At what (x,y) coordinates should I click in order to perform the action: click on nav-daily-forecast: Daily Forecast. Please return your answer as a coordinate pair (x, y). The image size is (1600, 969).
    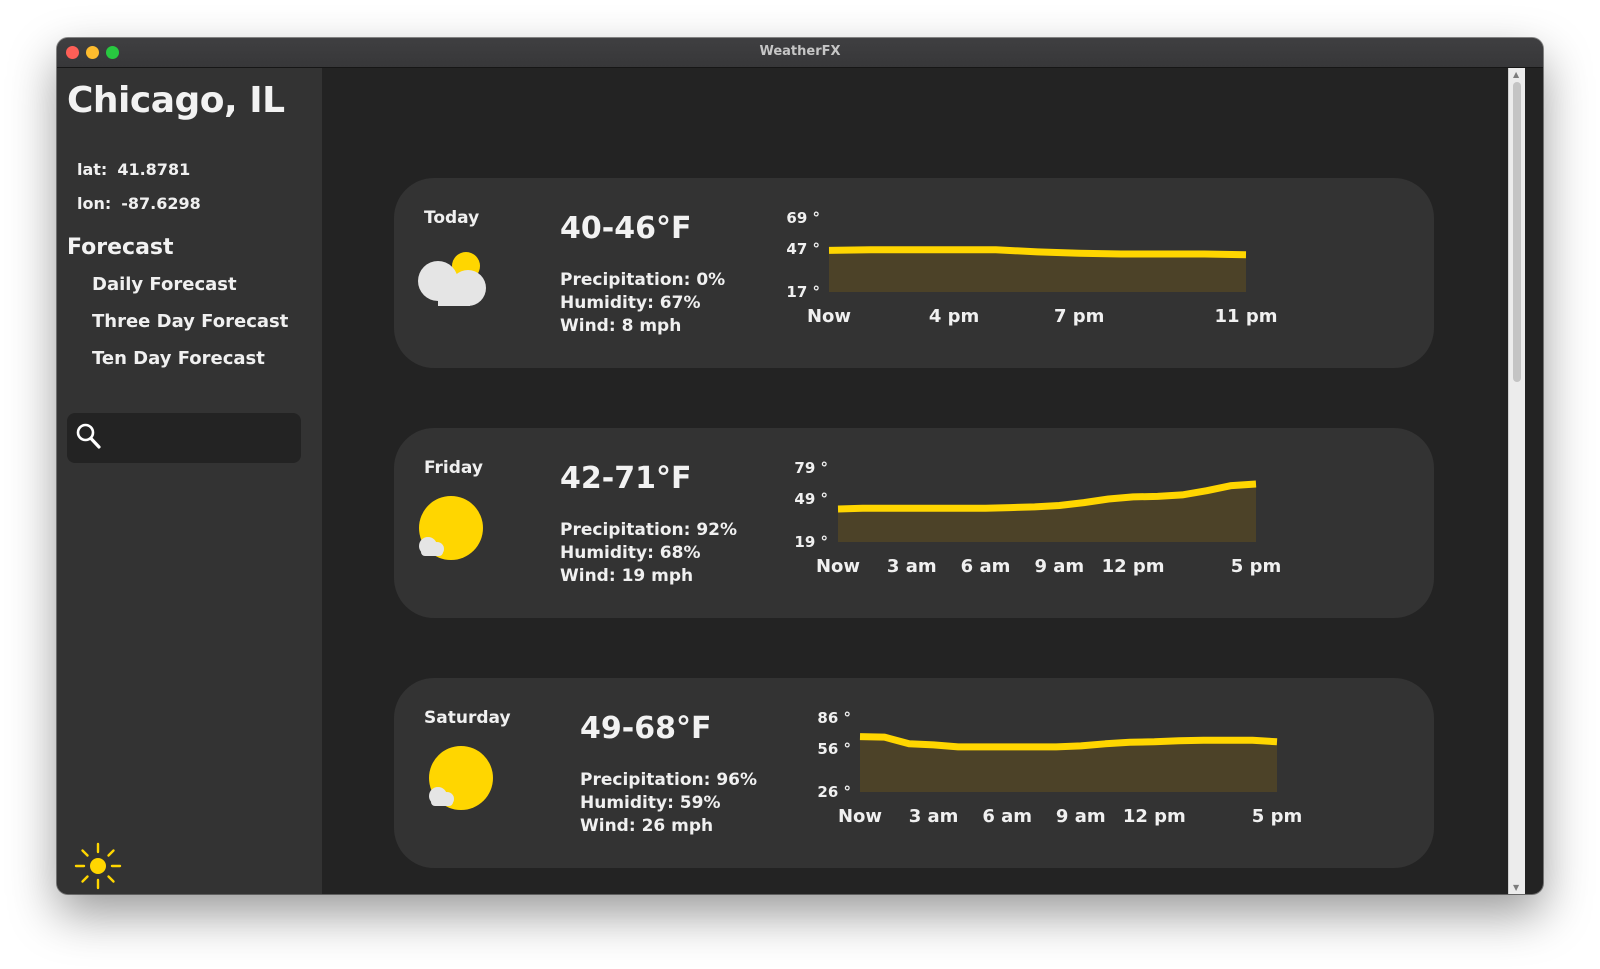
    Looking at the image, I should click on (164, 284).